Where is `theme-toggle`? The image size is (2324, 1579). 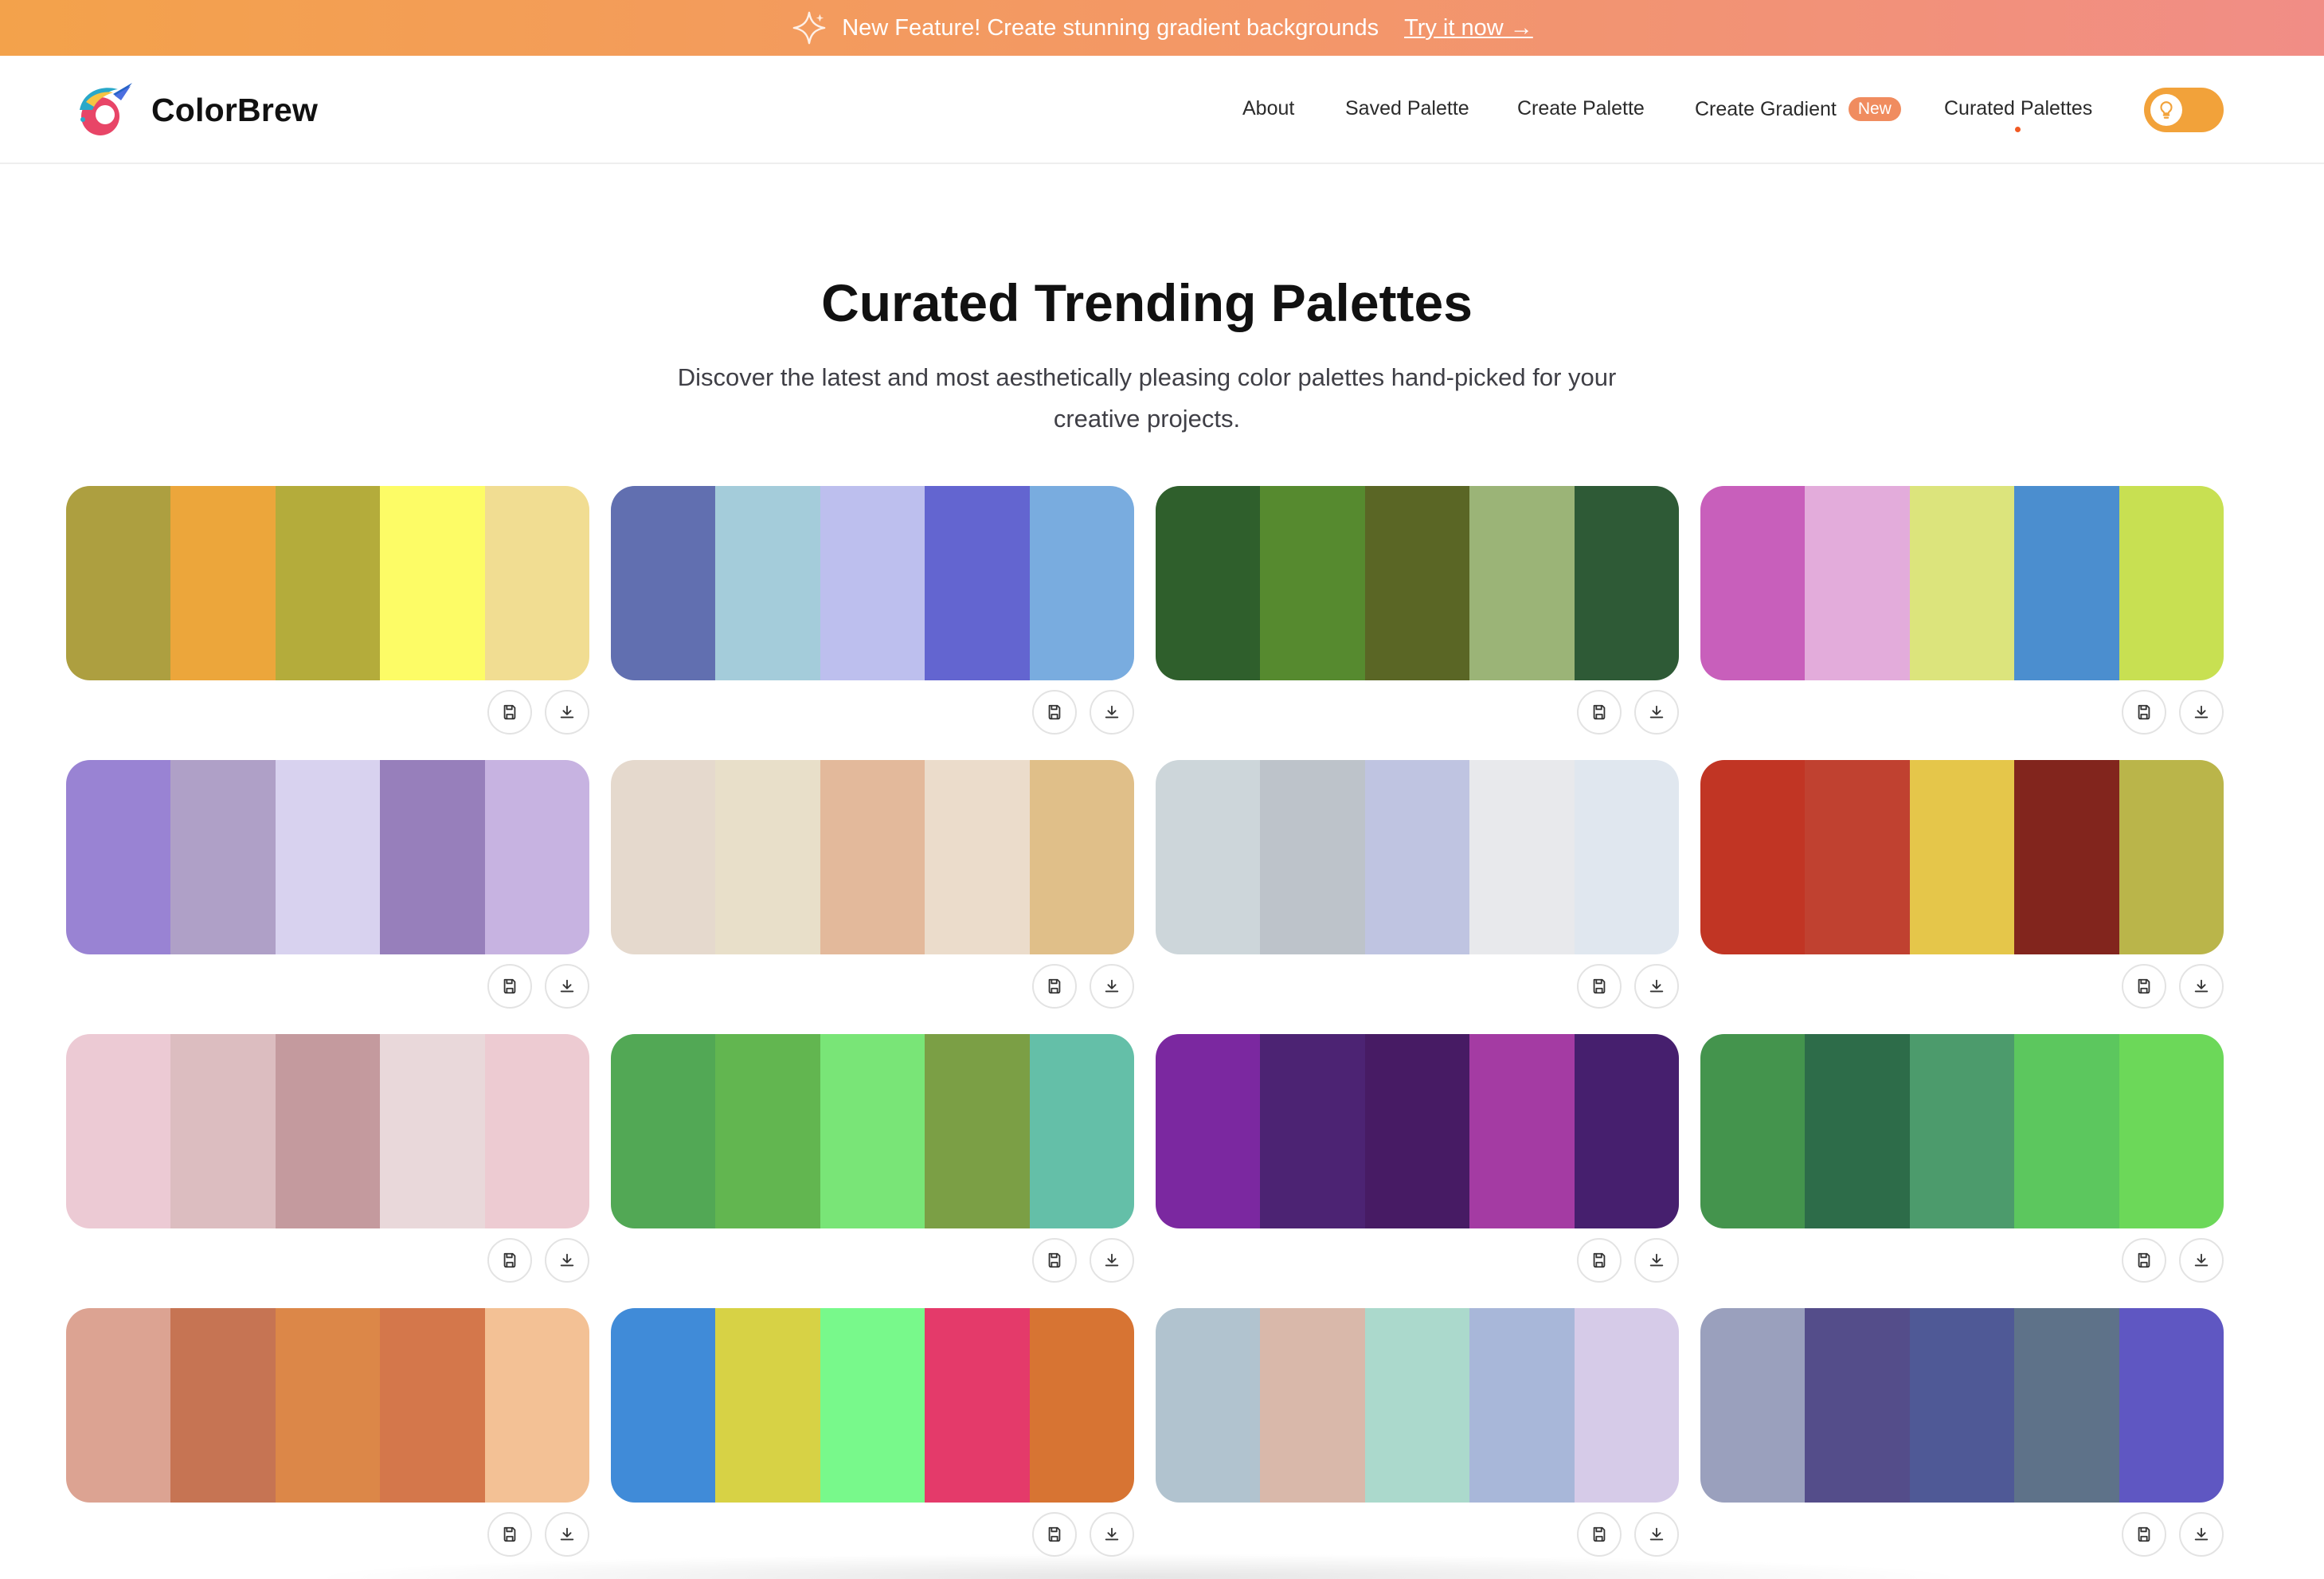
theme-toggle is located at coordinates (2184, 110).